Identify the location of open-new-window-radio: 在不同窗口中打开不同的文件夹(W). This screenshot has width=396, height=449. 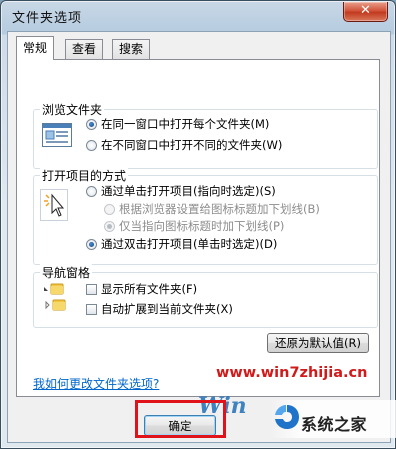
(184, 145).